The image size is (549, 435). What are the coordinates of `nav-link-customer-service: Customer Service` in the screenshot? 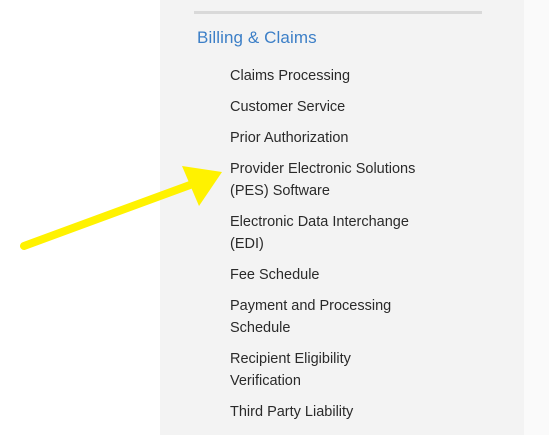 It's located at (322, 107).